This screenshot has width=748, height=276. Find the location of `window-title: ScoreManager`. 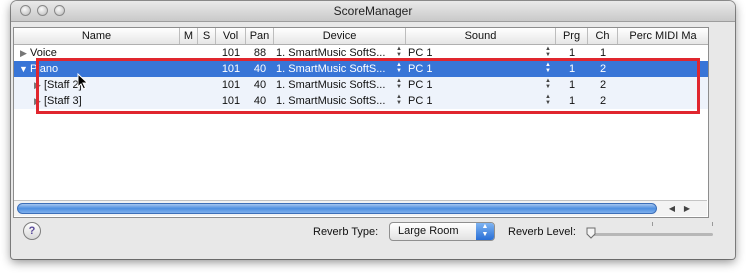

window-title: ScoreManager is located at coordinates (373, 11).